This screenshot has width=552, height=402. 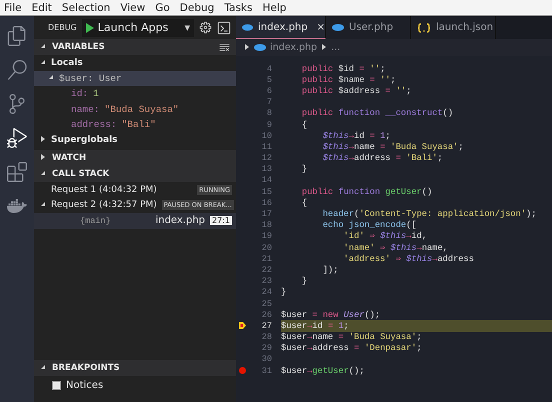 What do you see at coordinates (315, 325) in the screenshot?
I see `code-line: $user→id = 1;` at bounding box center [315, 325].